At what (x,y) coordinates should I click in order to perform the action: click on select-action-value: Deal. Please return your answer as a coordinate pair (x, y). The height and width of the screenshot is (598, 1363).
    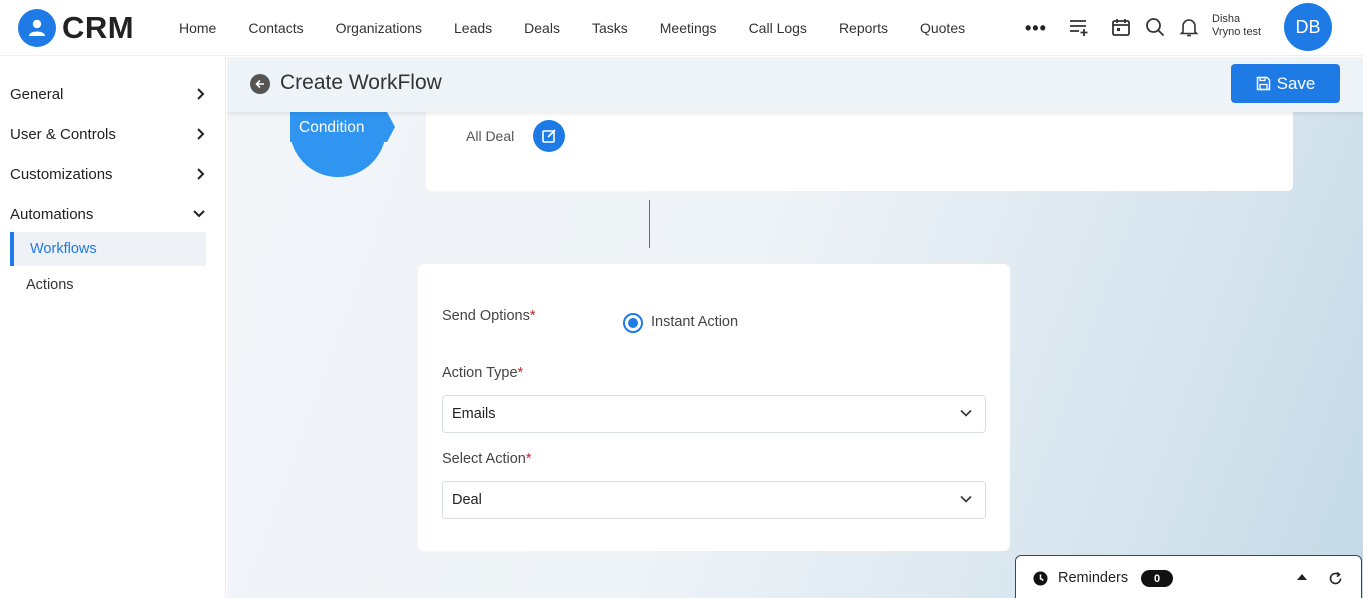
    Looking at the image, I should click on (467, 500).